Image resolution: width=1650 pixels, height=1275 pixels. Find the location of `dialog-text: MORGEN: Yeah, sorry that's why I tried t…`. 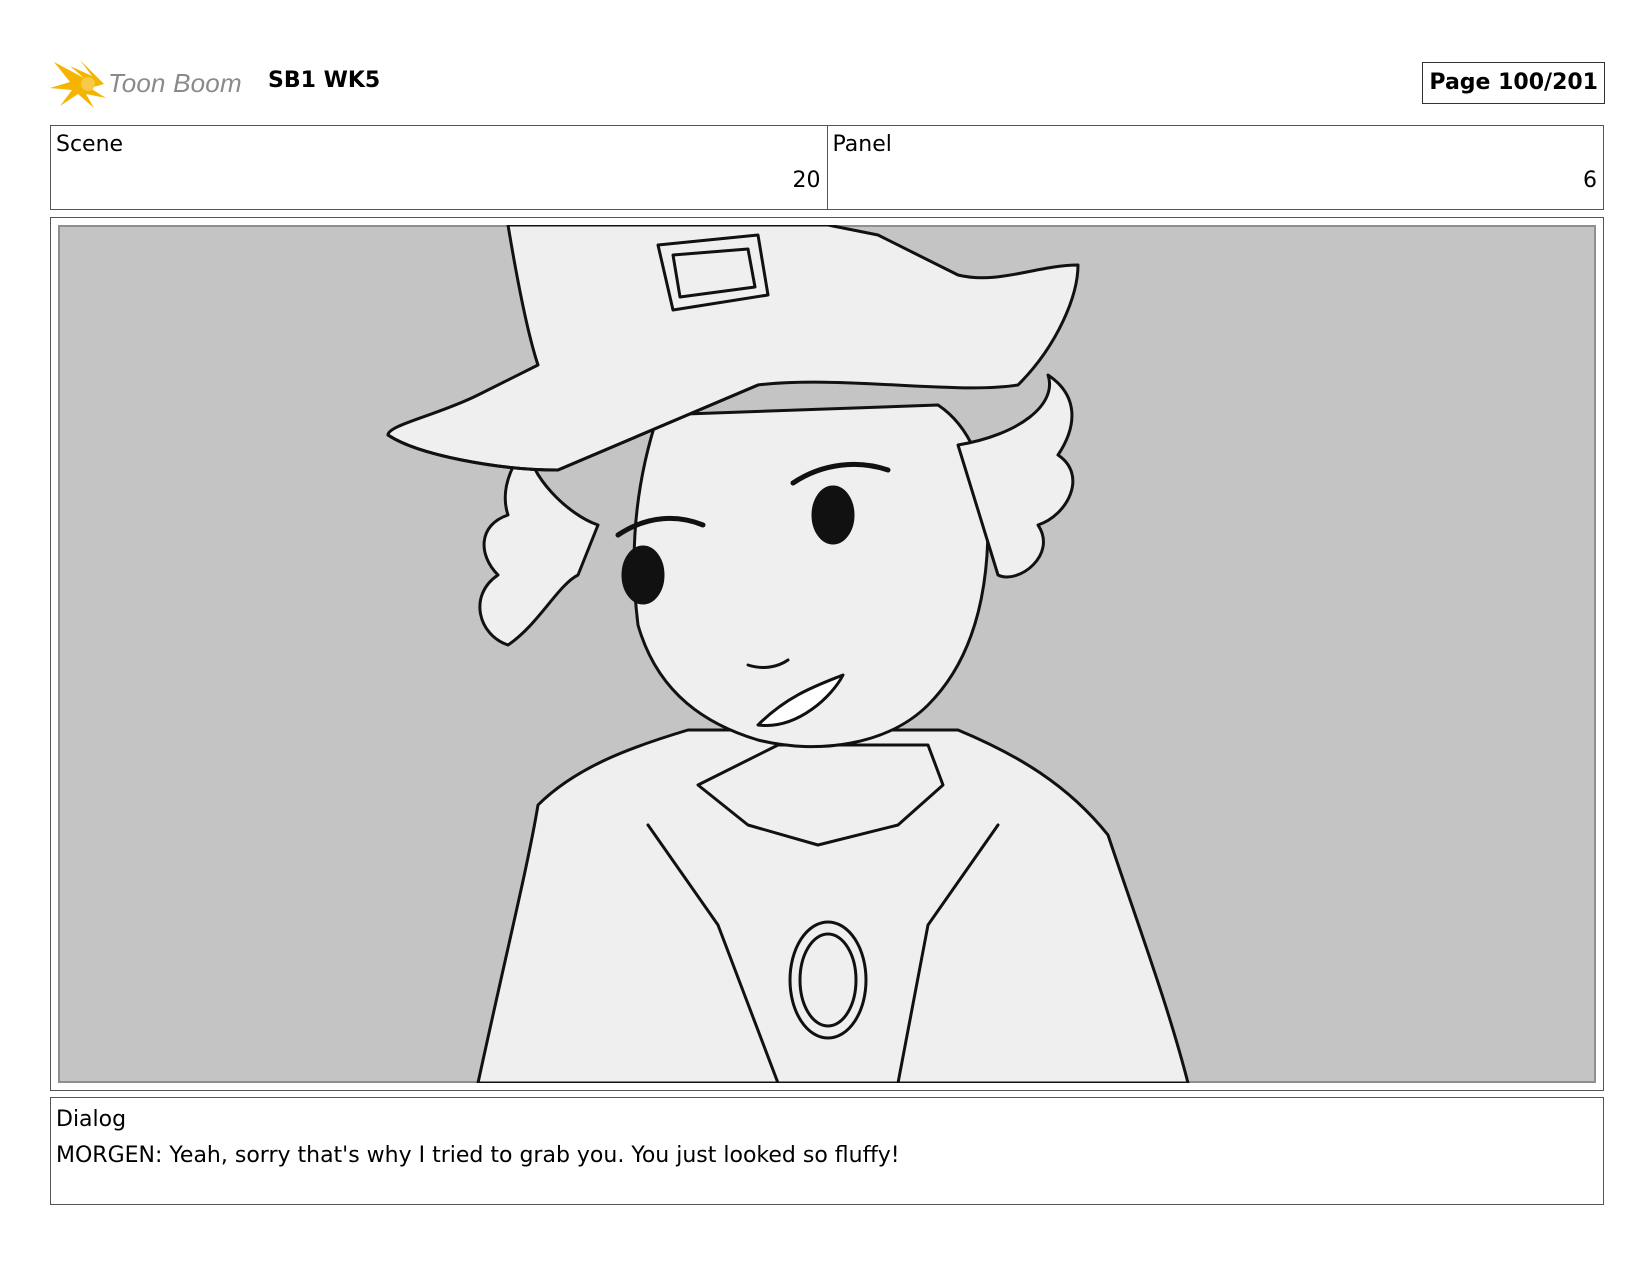

dialog-text: MORGEN: Yeah, sorry that's why I tried t… is located at coordinates (478, 1155).